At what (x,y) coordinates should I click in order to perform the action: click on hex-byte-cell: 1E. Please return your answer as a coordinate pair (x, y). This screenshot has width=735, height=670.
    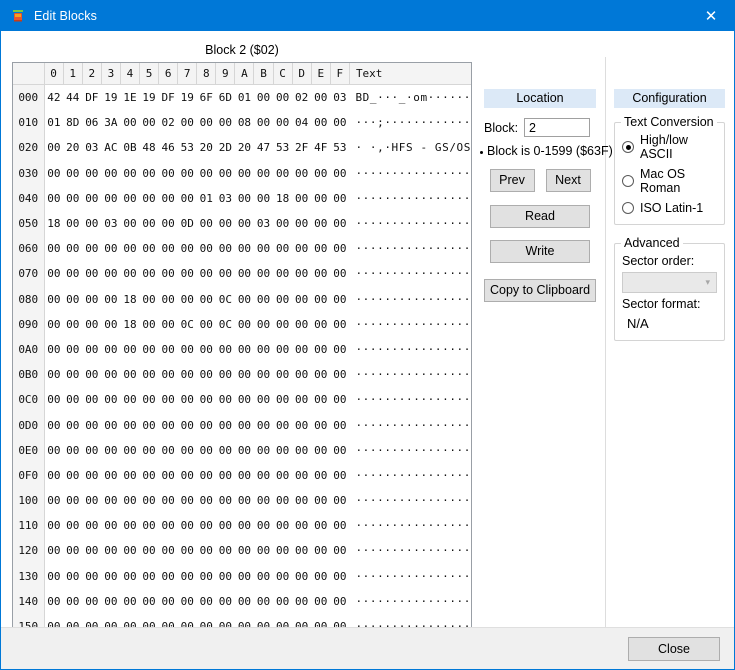
    Looking at the image, I should click on (129, 98).